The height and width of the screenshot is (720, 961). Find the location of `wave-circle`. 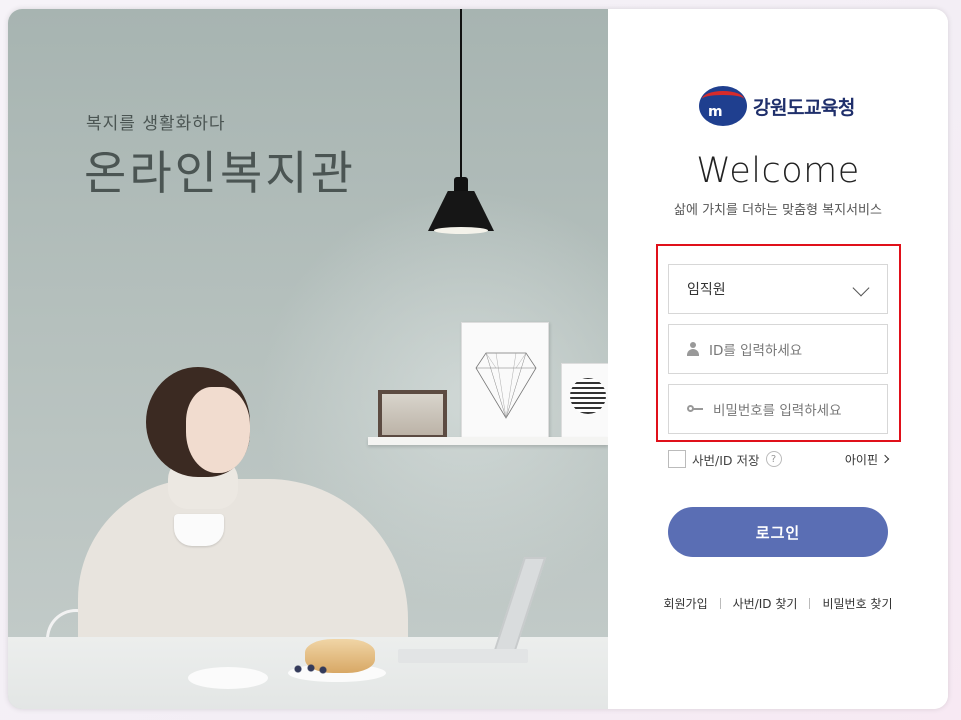

wave-circle is located at coordinates (588, 396).